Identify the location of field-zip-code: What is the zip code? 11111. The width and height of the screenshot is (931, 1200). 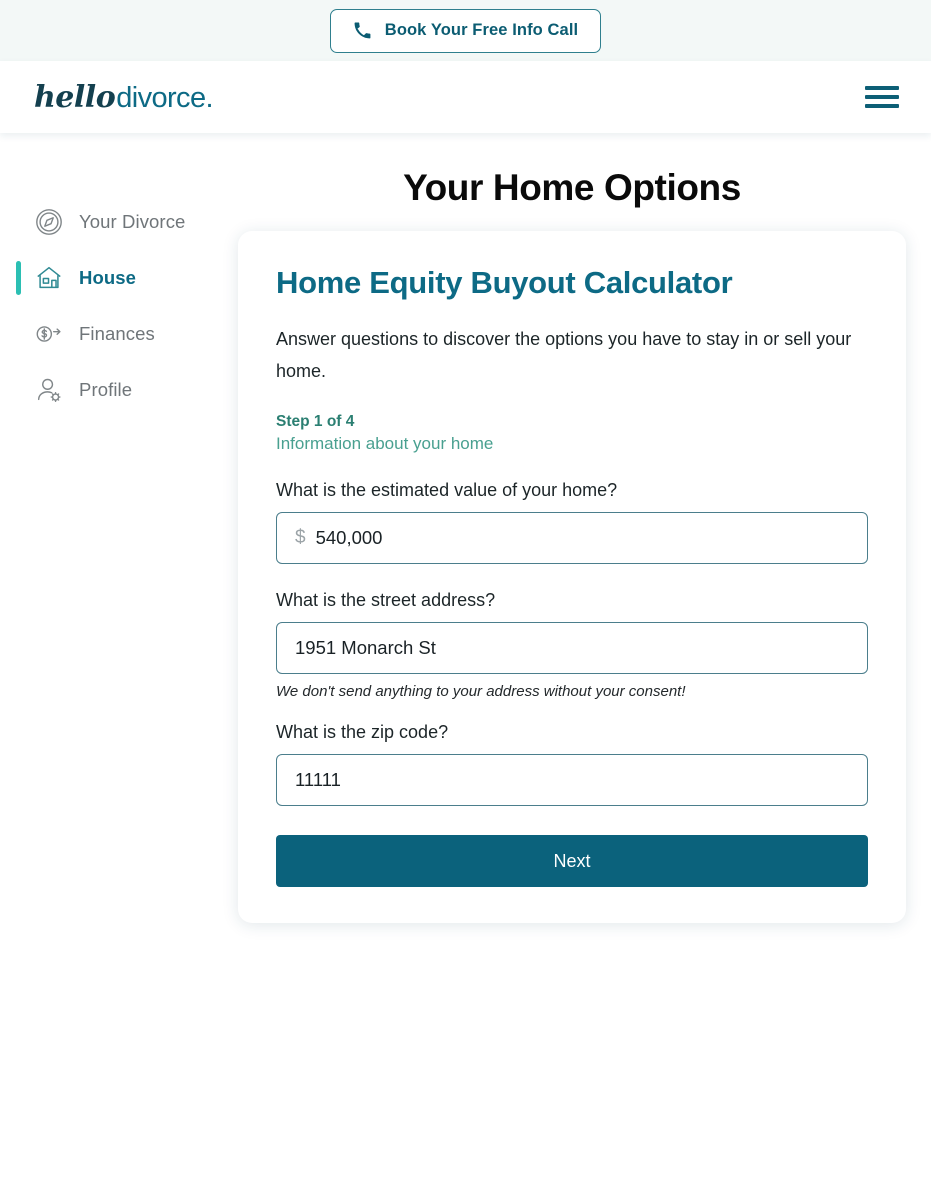
(572, 764).